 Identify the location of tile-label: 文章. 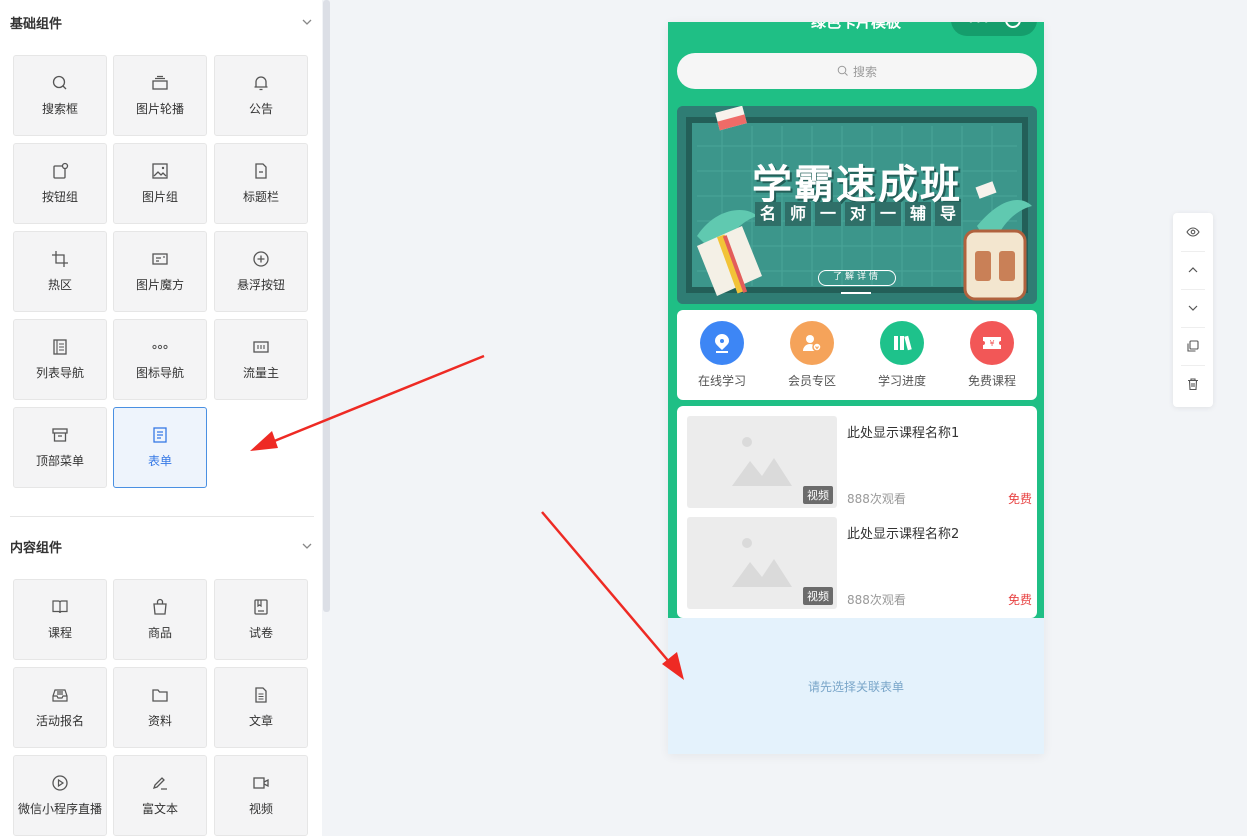
(260, 721).